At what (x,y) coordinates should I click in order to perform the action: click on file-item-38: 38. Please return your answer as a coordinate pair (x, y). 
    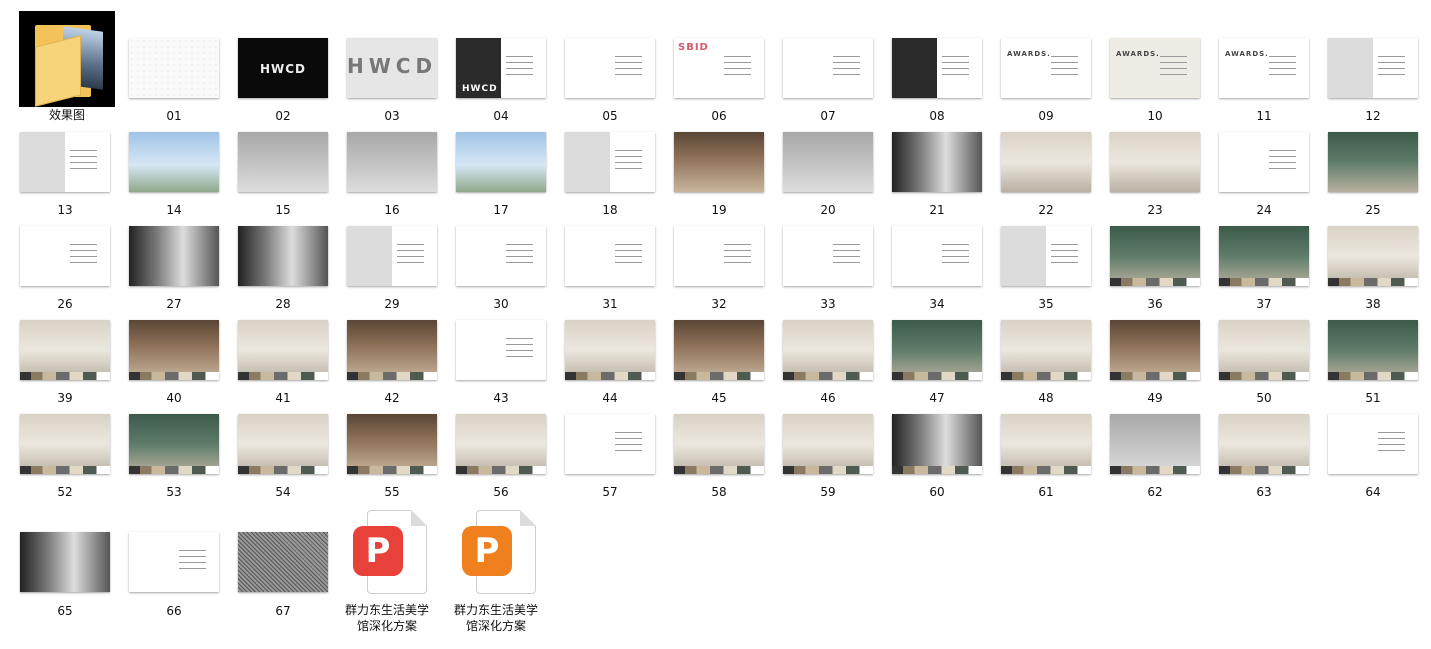
    Looking at the image, I should click on (1363, 268).